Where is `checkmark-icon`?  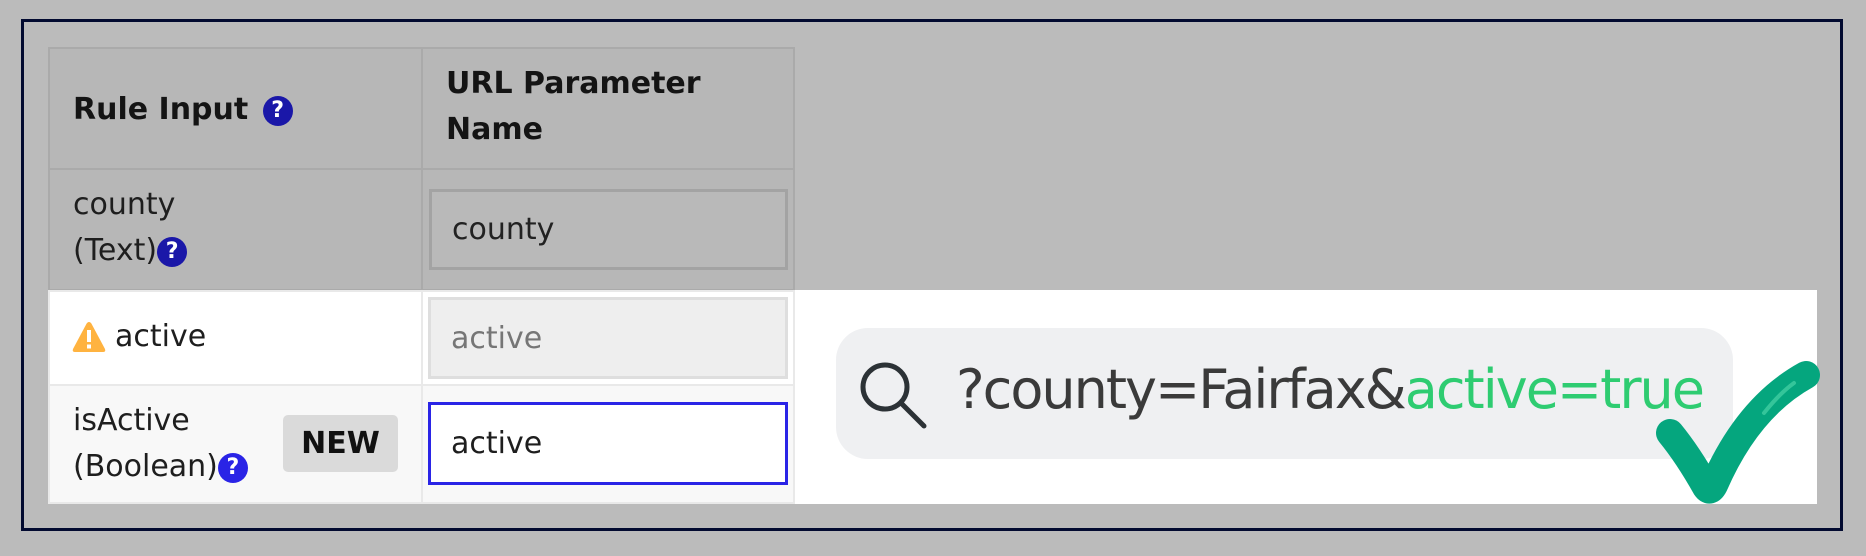 checkmark-icon is located at coordinates (1738, 432).